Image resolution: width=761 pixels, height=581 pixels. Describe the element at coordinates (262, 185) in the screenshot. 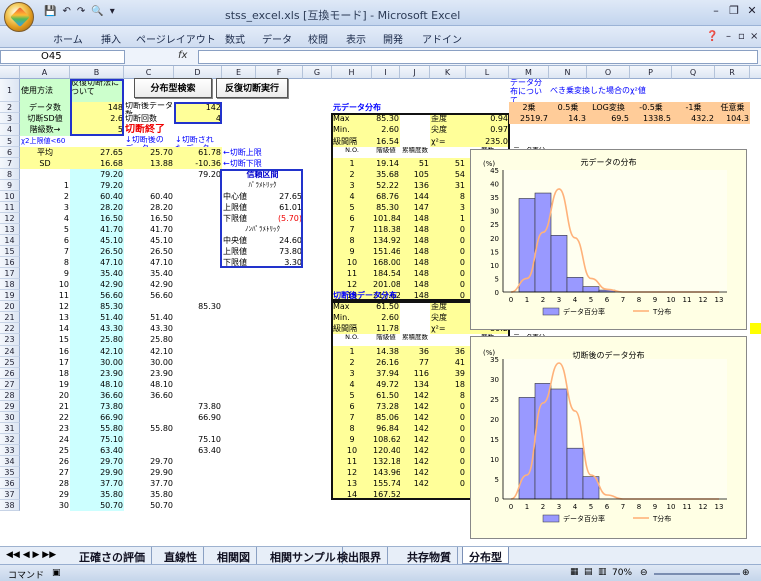

I see `parametric-label: ﾊﾟﾗﾒﾄﾘｯｸ` at that location.